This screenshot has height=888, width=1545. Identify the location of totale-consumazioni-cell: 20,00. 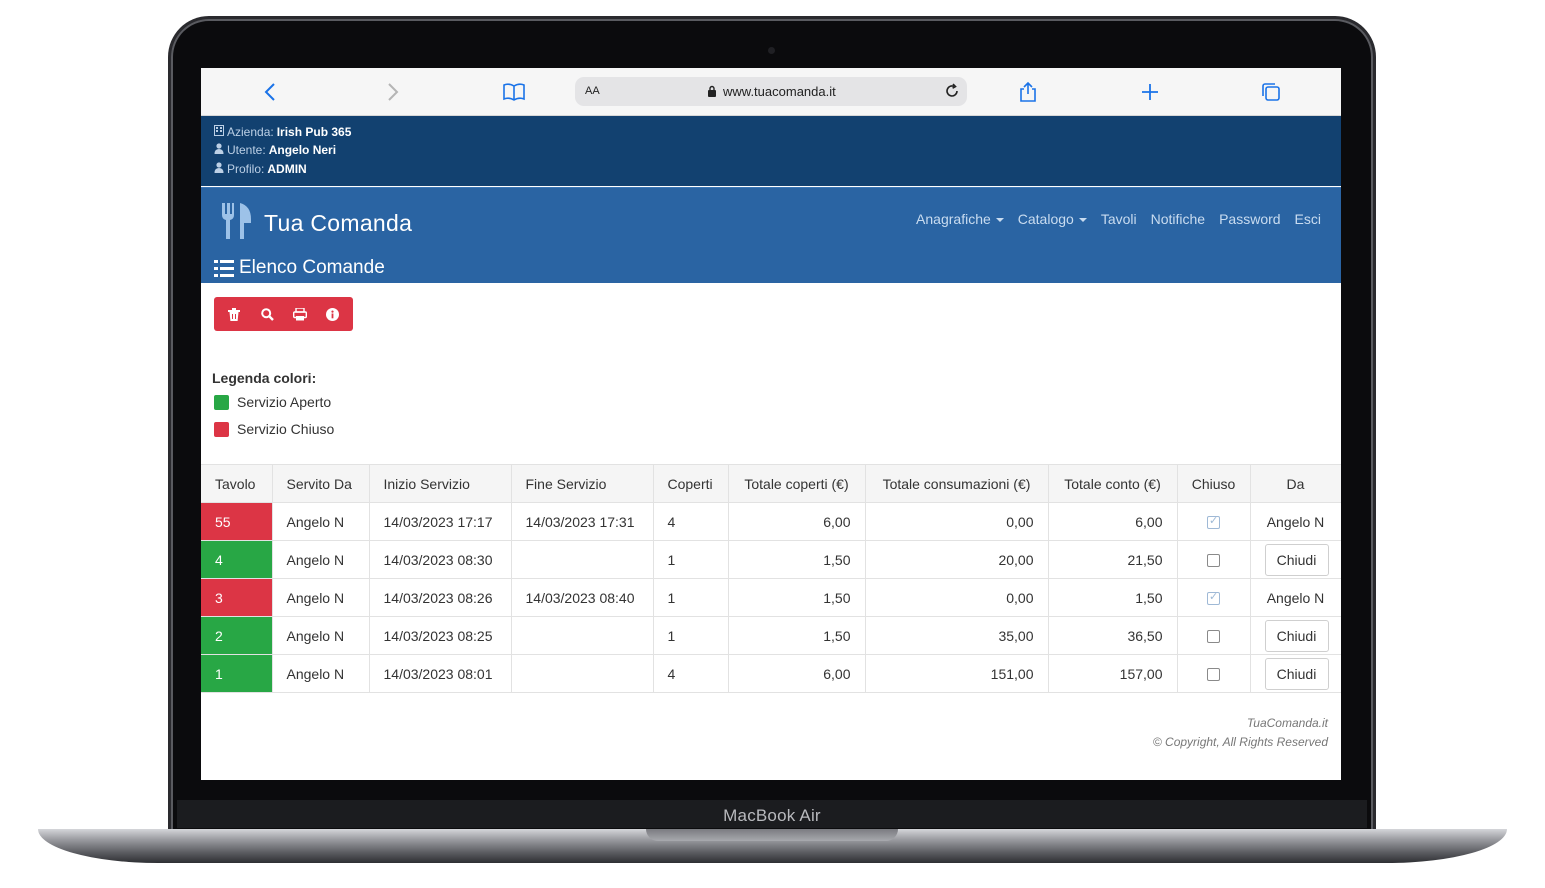
(957, 559).